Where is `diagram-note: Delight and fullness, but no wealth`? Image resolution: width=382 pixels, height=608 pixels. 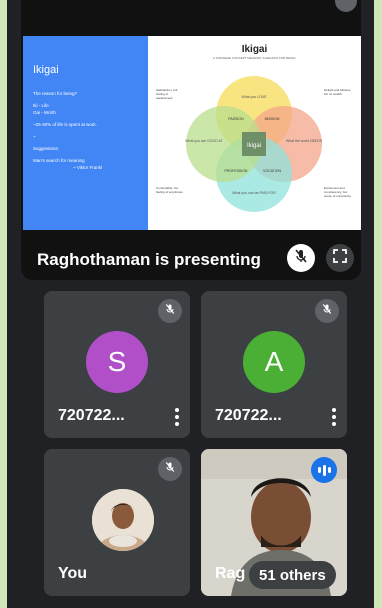 diagram-note: Delight and fullness, but no wealth is located at coordinates (338, 92).